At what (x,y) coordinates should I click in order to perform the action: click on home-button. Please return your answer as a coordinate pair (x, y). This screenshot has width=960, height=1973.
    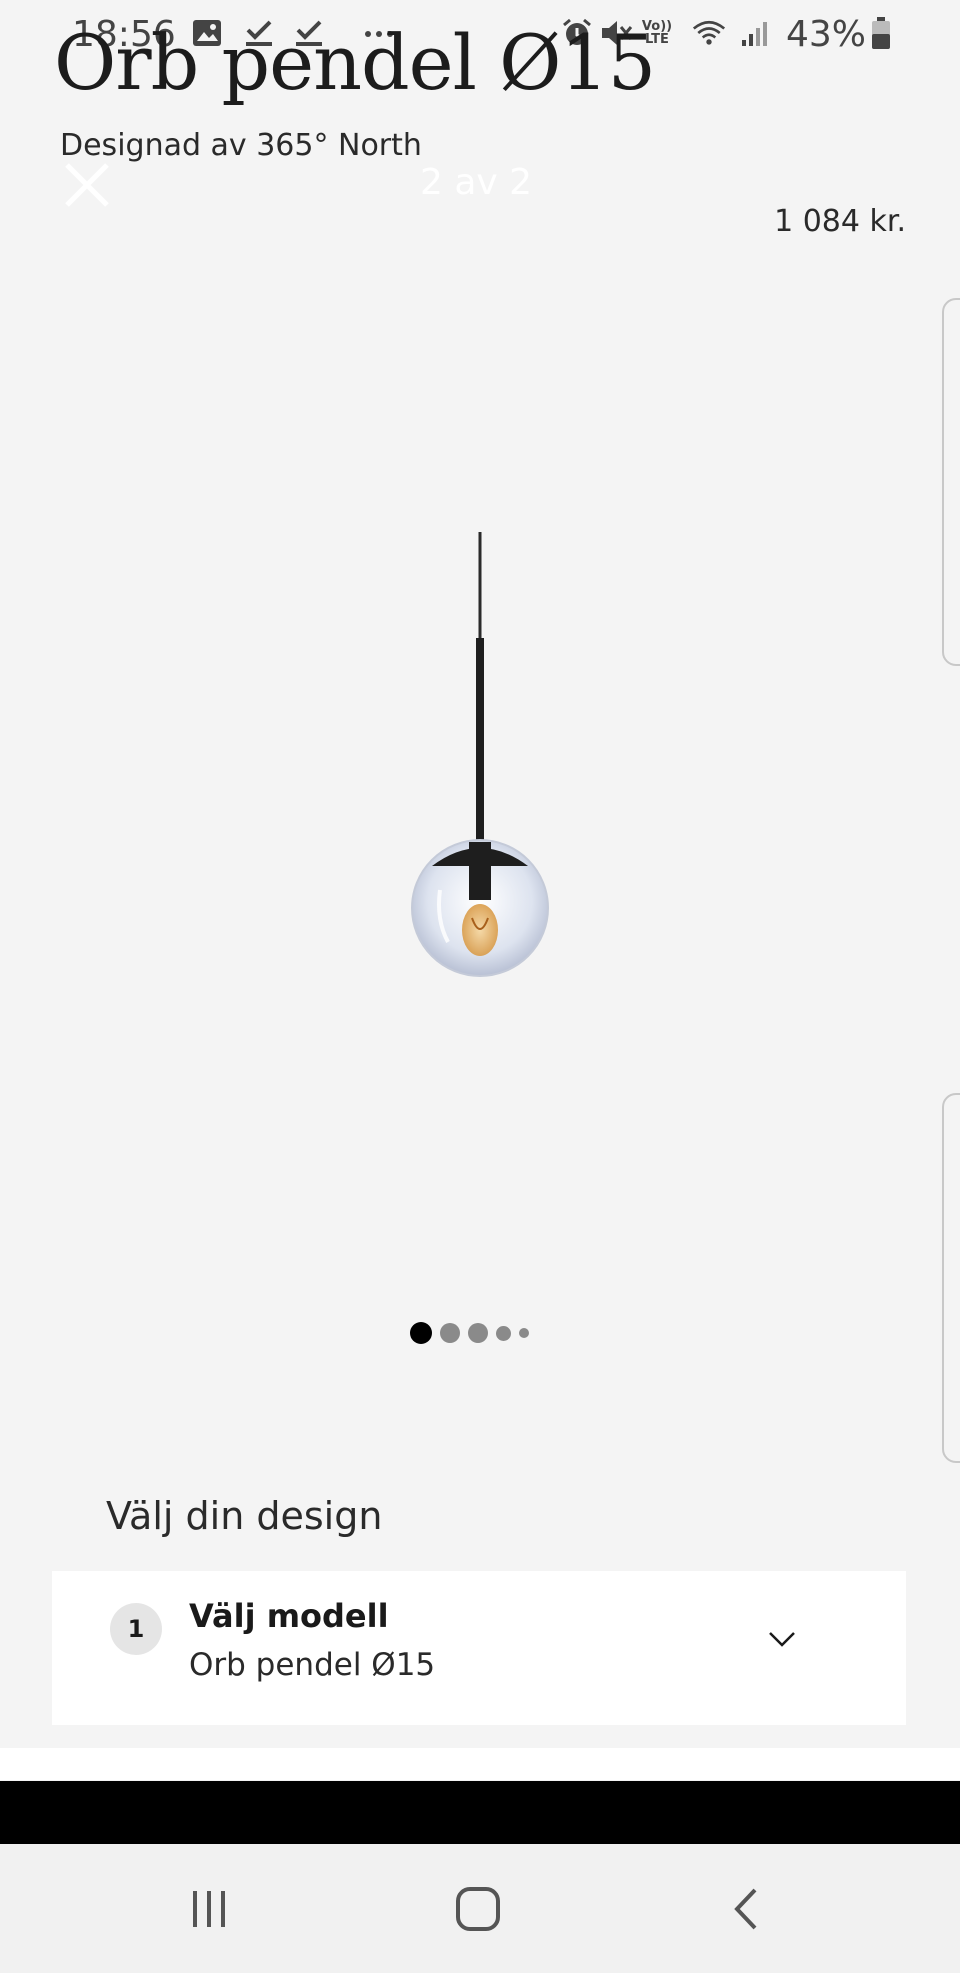
    Looking at the image, I should click on (478, 1909).